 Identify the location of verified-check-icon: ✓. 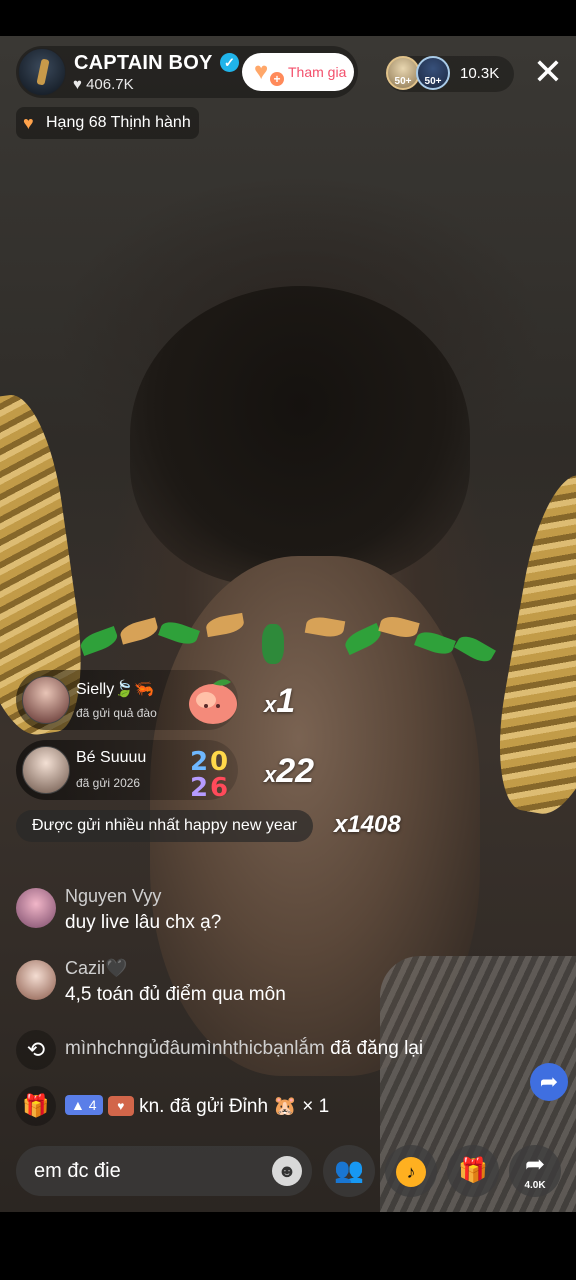
(229, 62).